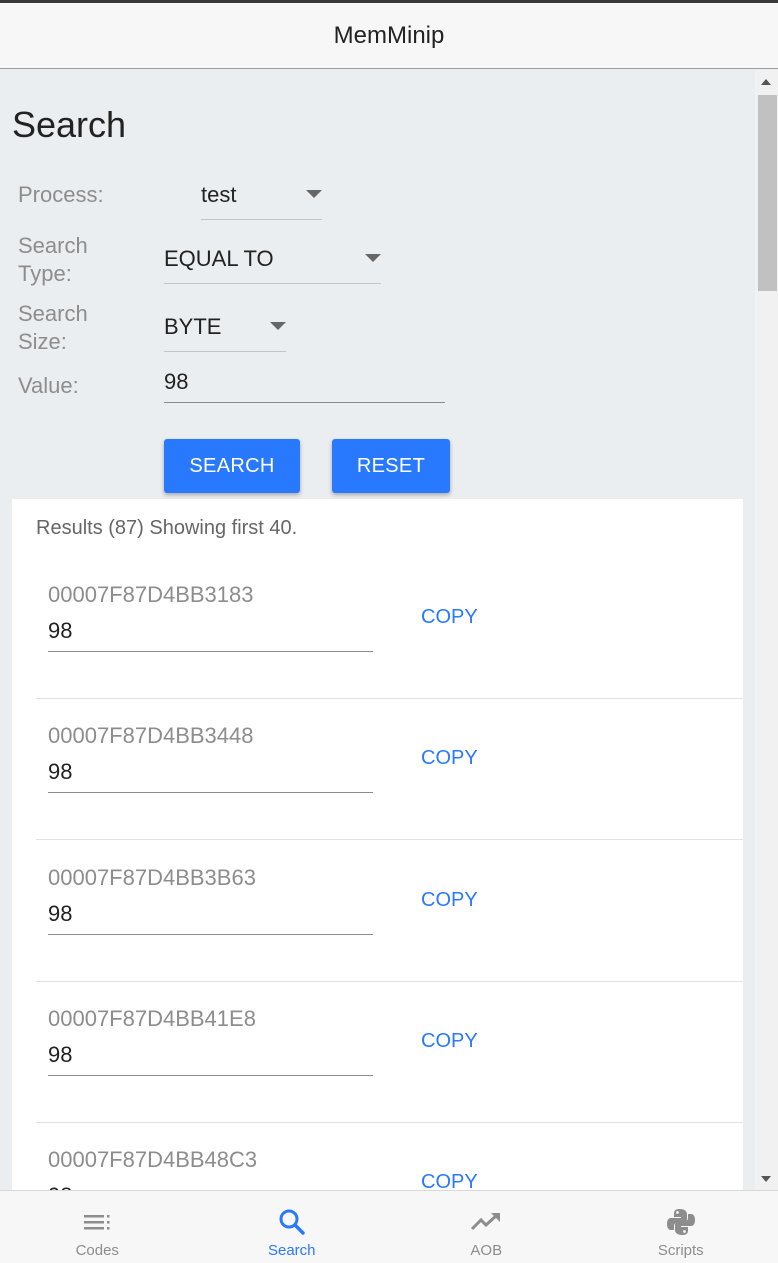 This screenshot has width=778, height=1263. I want to click on search-size-select-value: BYTE, so click(193, 326).